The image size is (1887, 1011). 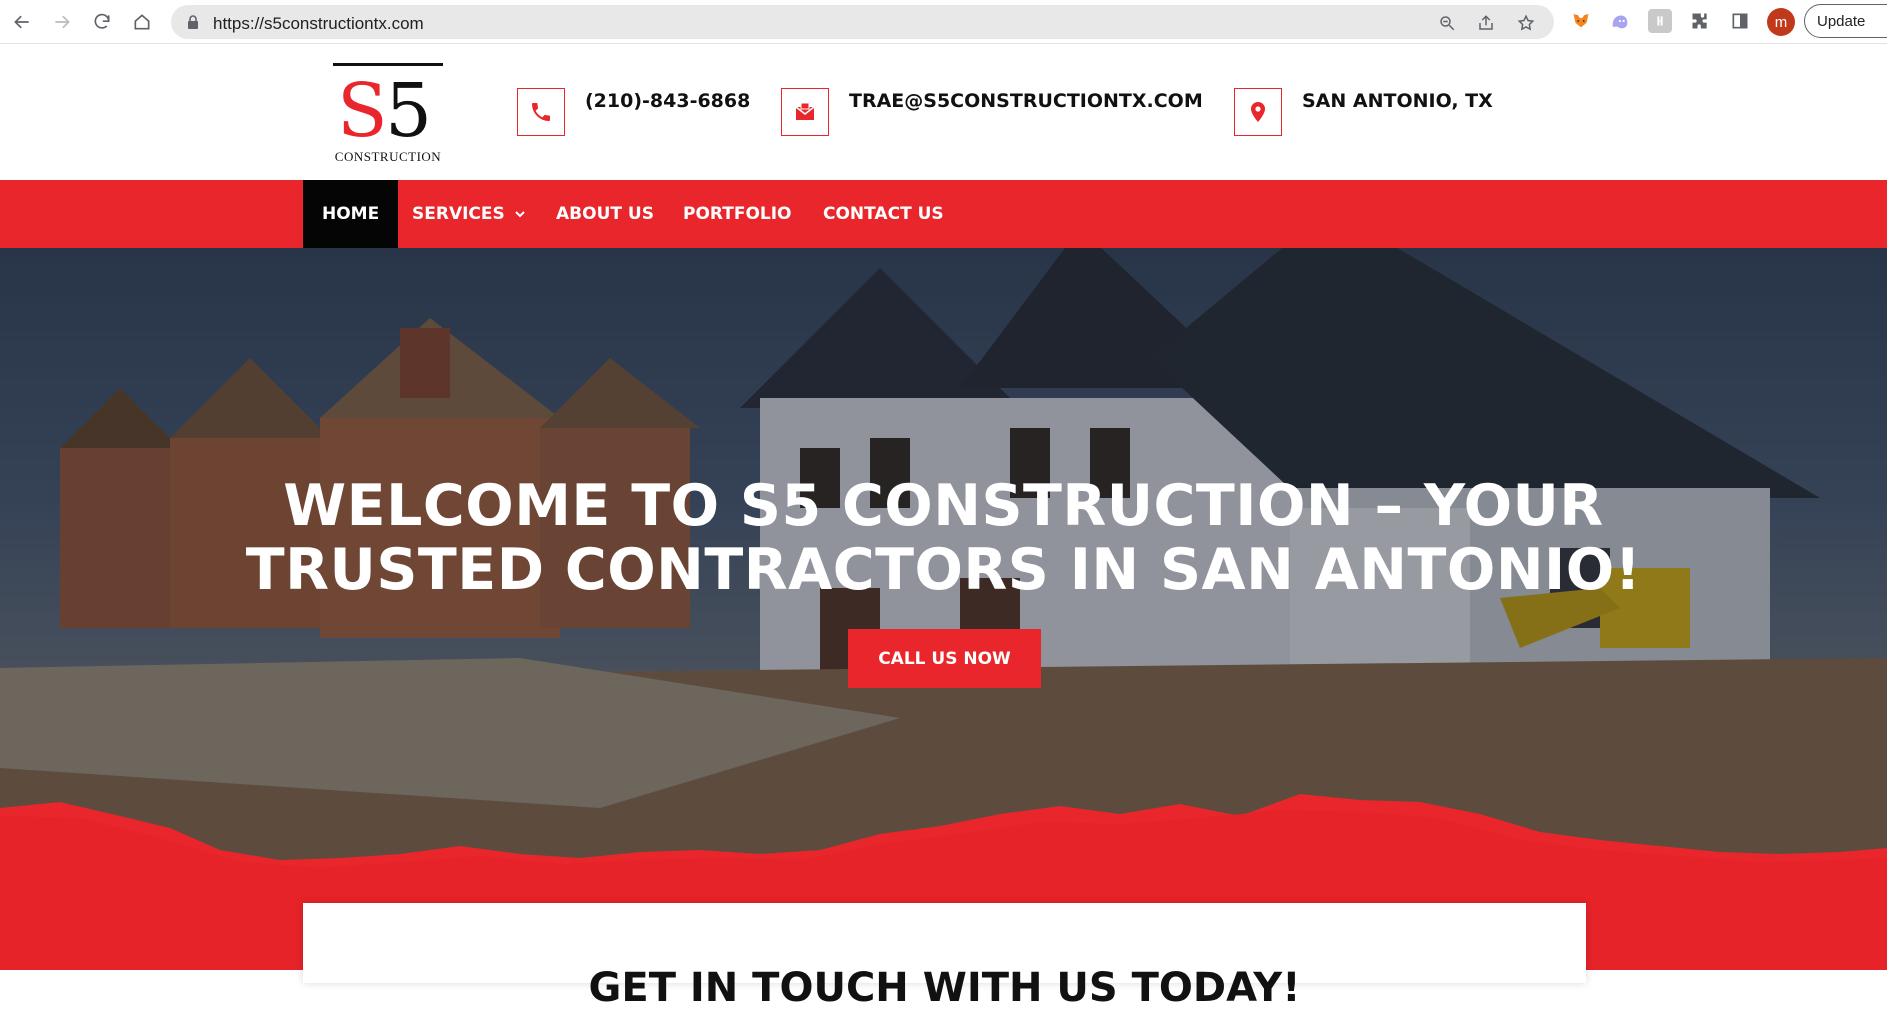 What do you see at coordinates (22, 22) in the screenshot?
I see `back-icon` at bounding box center [22, 22].